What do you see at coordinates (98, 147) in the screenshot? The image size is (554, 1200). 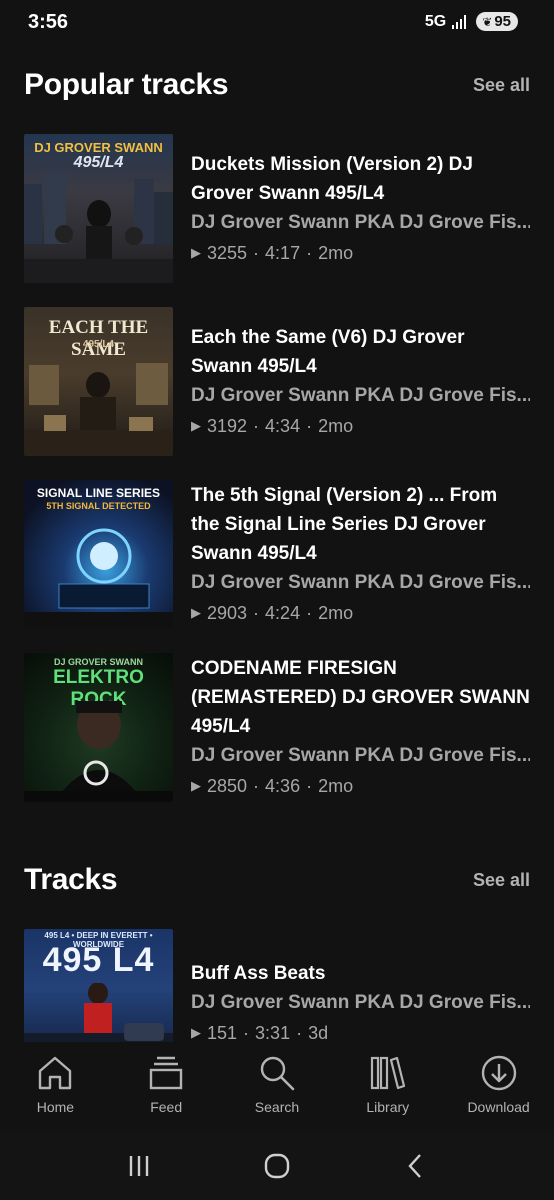 I see `album-art-text: DJ GROVER SWANN` at bounding box center [98, 147].